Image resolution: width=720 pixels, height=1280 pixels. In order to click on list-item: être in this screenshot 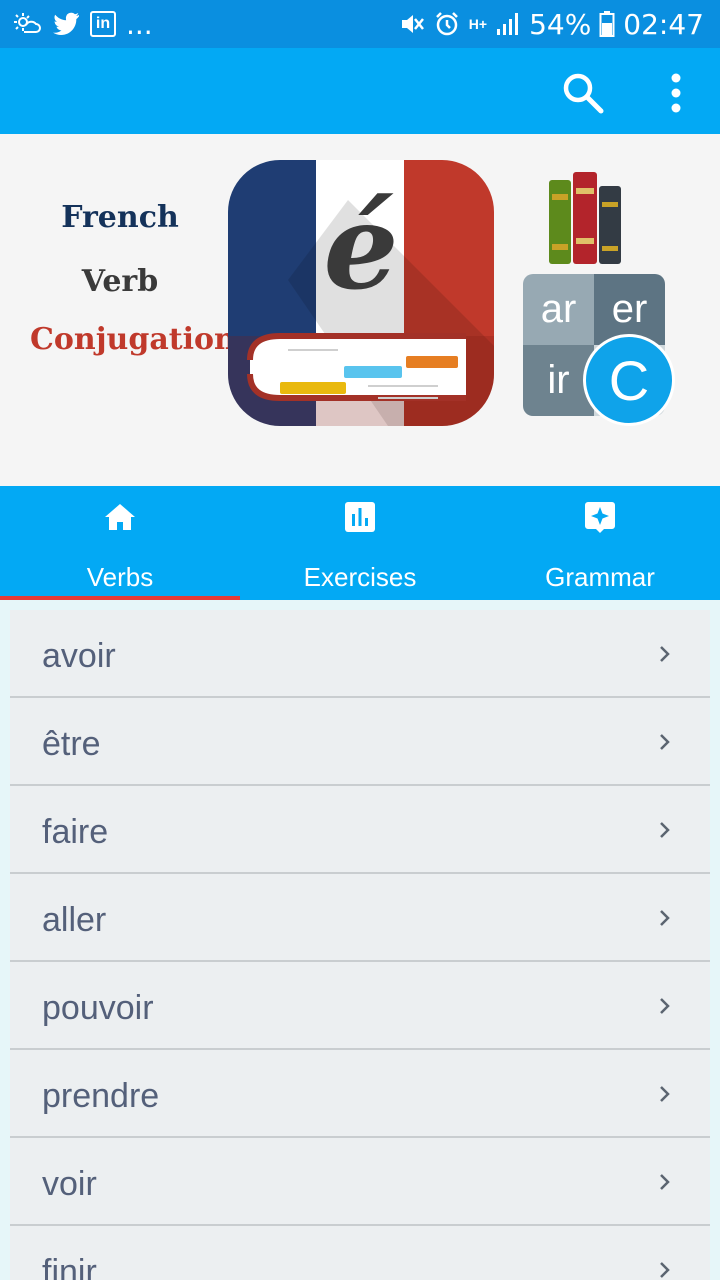, I will do `click(360, 742)`.